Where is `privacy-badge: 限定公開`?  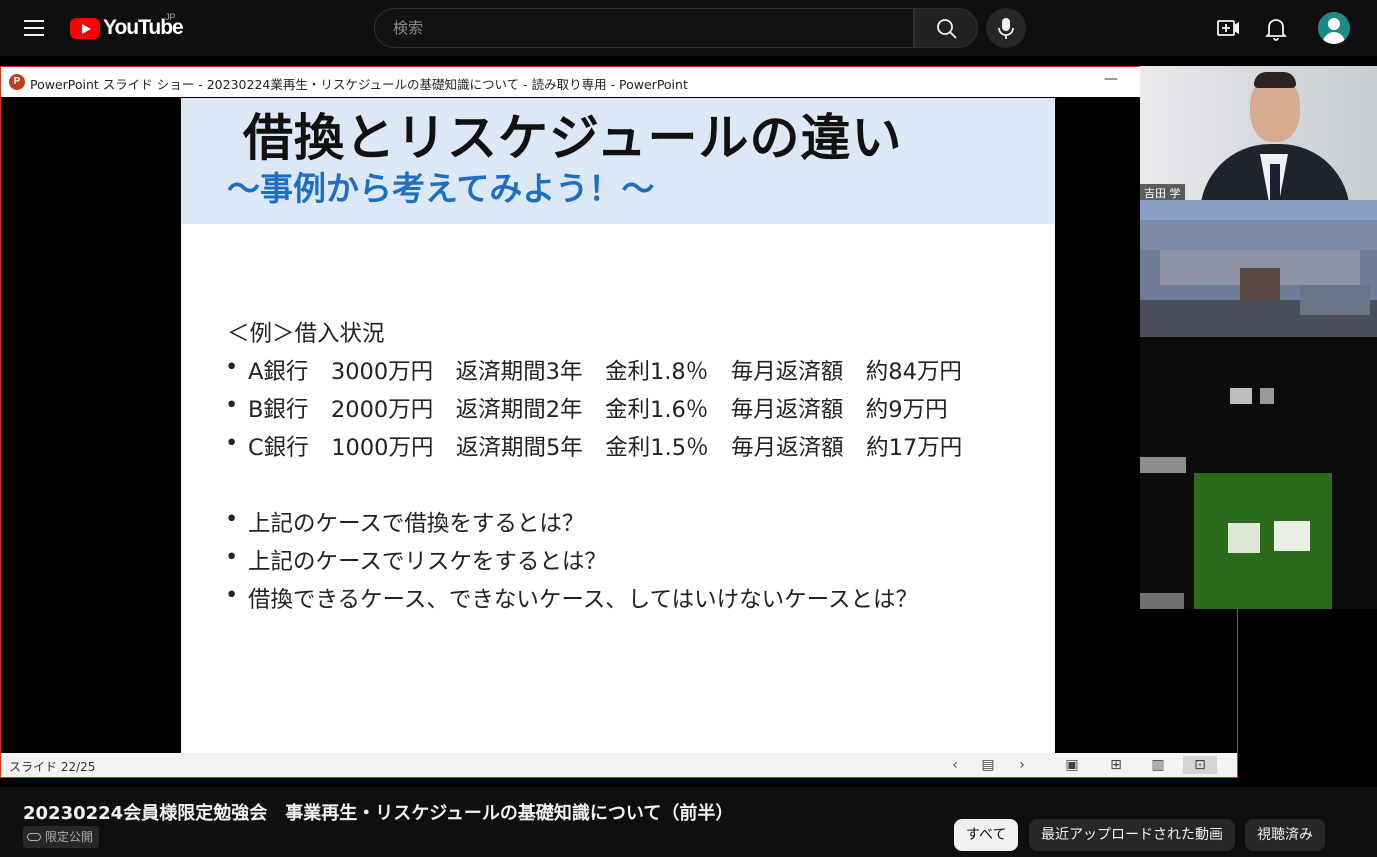
privacy-badge: 限定公開 is located at coordinates (61, 837).